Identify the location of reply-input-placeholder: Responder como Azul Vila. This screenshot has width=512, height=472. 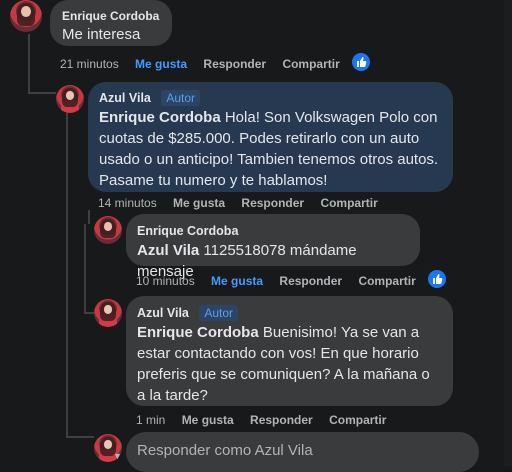
(225, 450).